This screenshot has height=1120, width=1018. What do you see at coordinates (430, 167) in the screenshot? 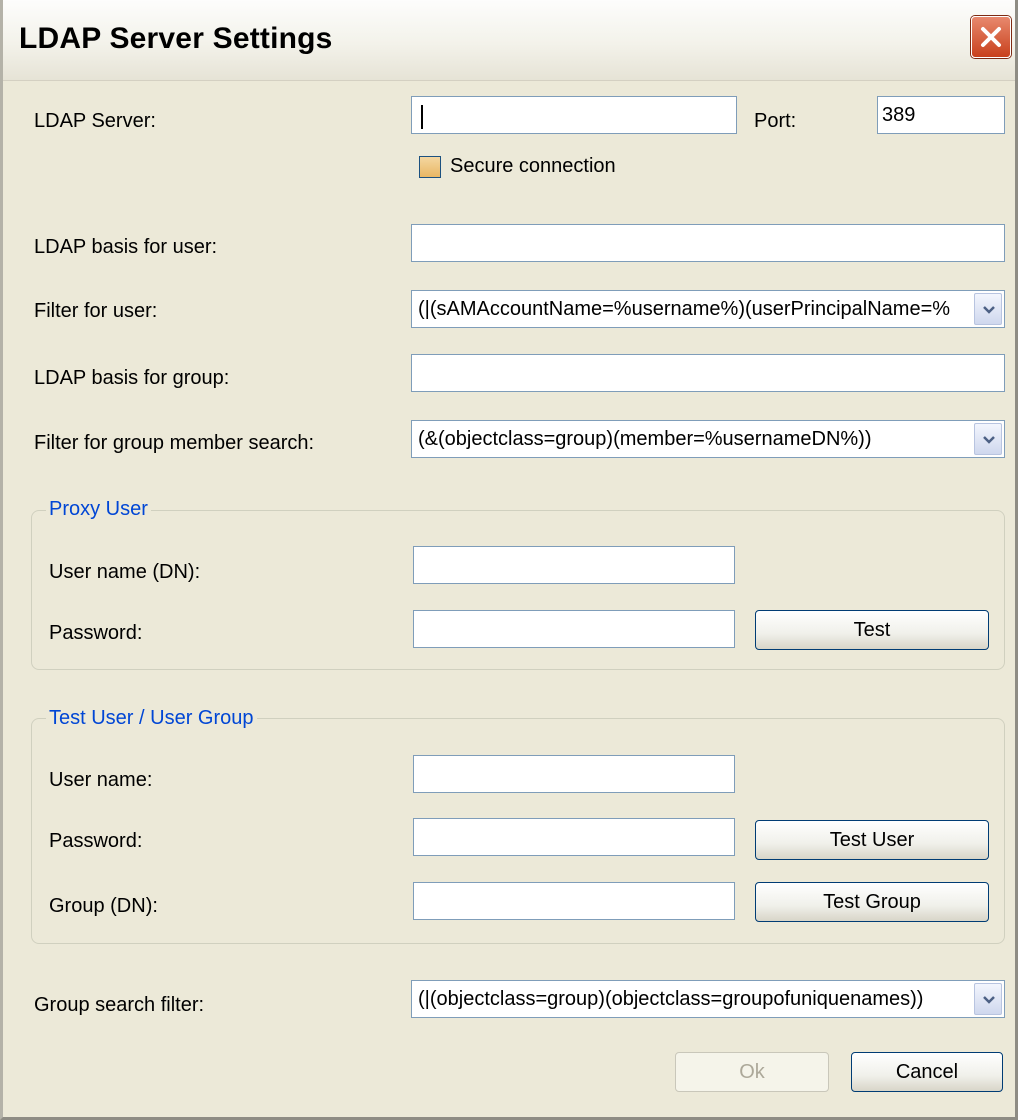
I see `secure-connection-checkbox` at bounding box center [430, 167].